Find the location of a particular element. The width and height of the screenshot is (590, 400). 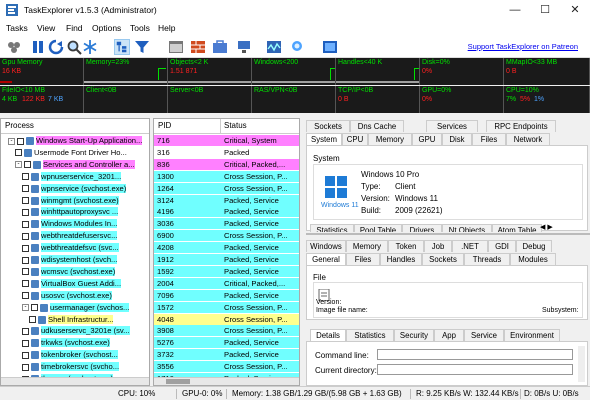

pause-icon is located at coordinates (38, 47).